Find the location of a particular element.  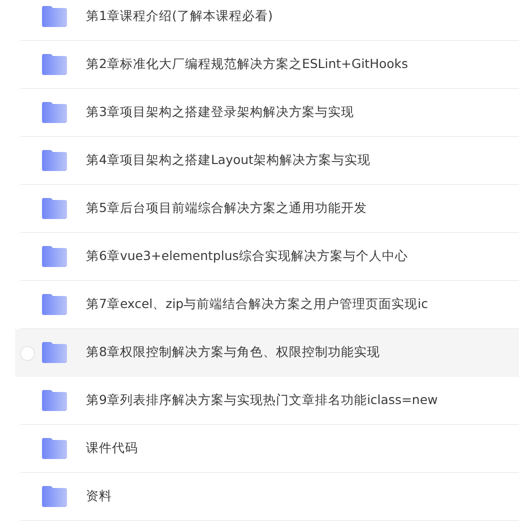

folder-name: 第8章权限控制解决方案与角色、权限控制功能实现 is located at coordinates (233, 352).